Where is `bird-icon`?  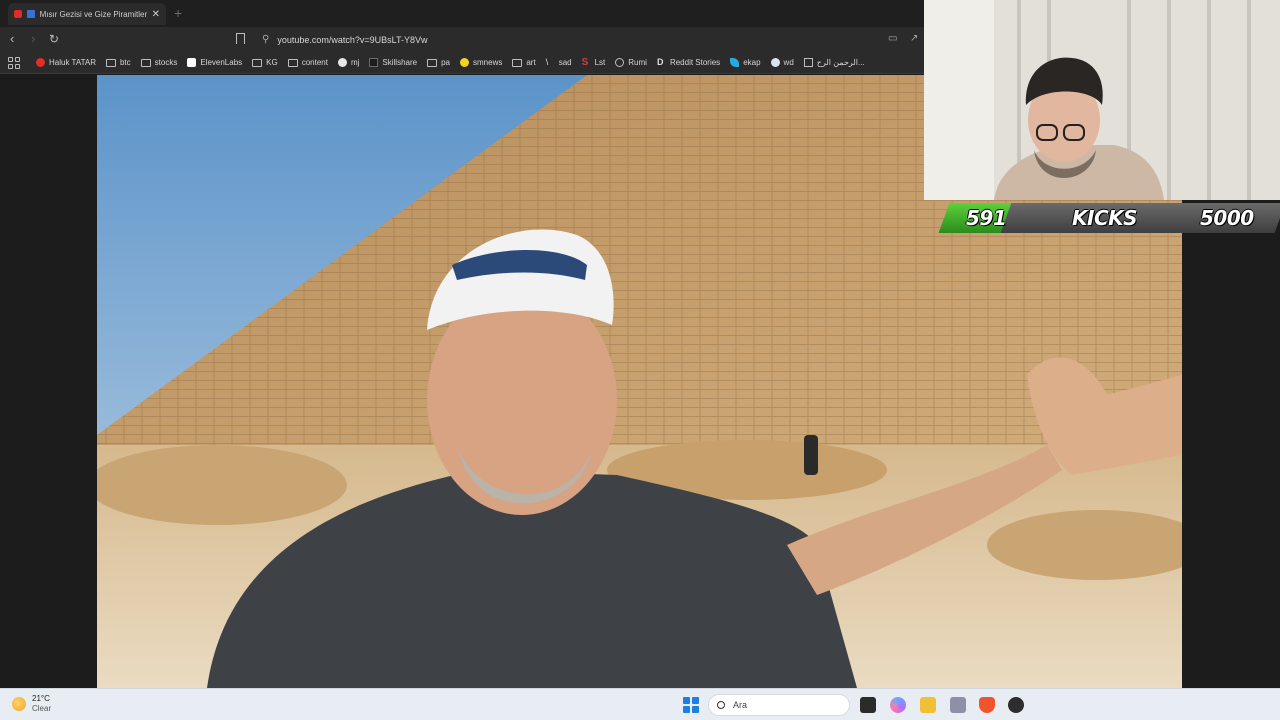 bird-icon is located at coordinates (735, 62).